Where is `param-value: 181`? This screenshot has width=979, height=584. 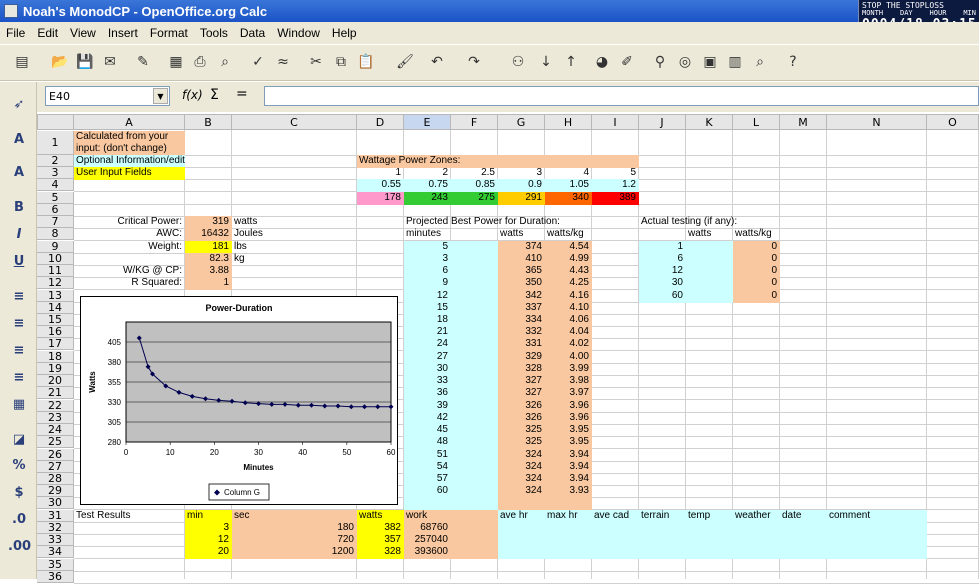 param-value: 181 is located at coordinates (208, 247).